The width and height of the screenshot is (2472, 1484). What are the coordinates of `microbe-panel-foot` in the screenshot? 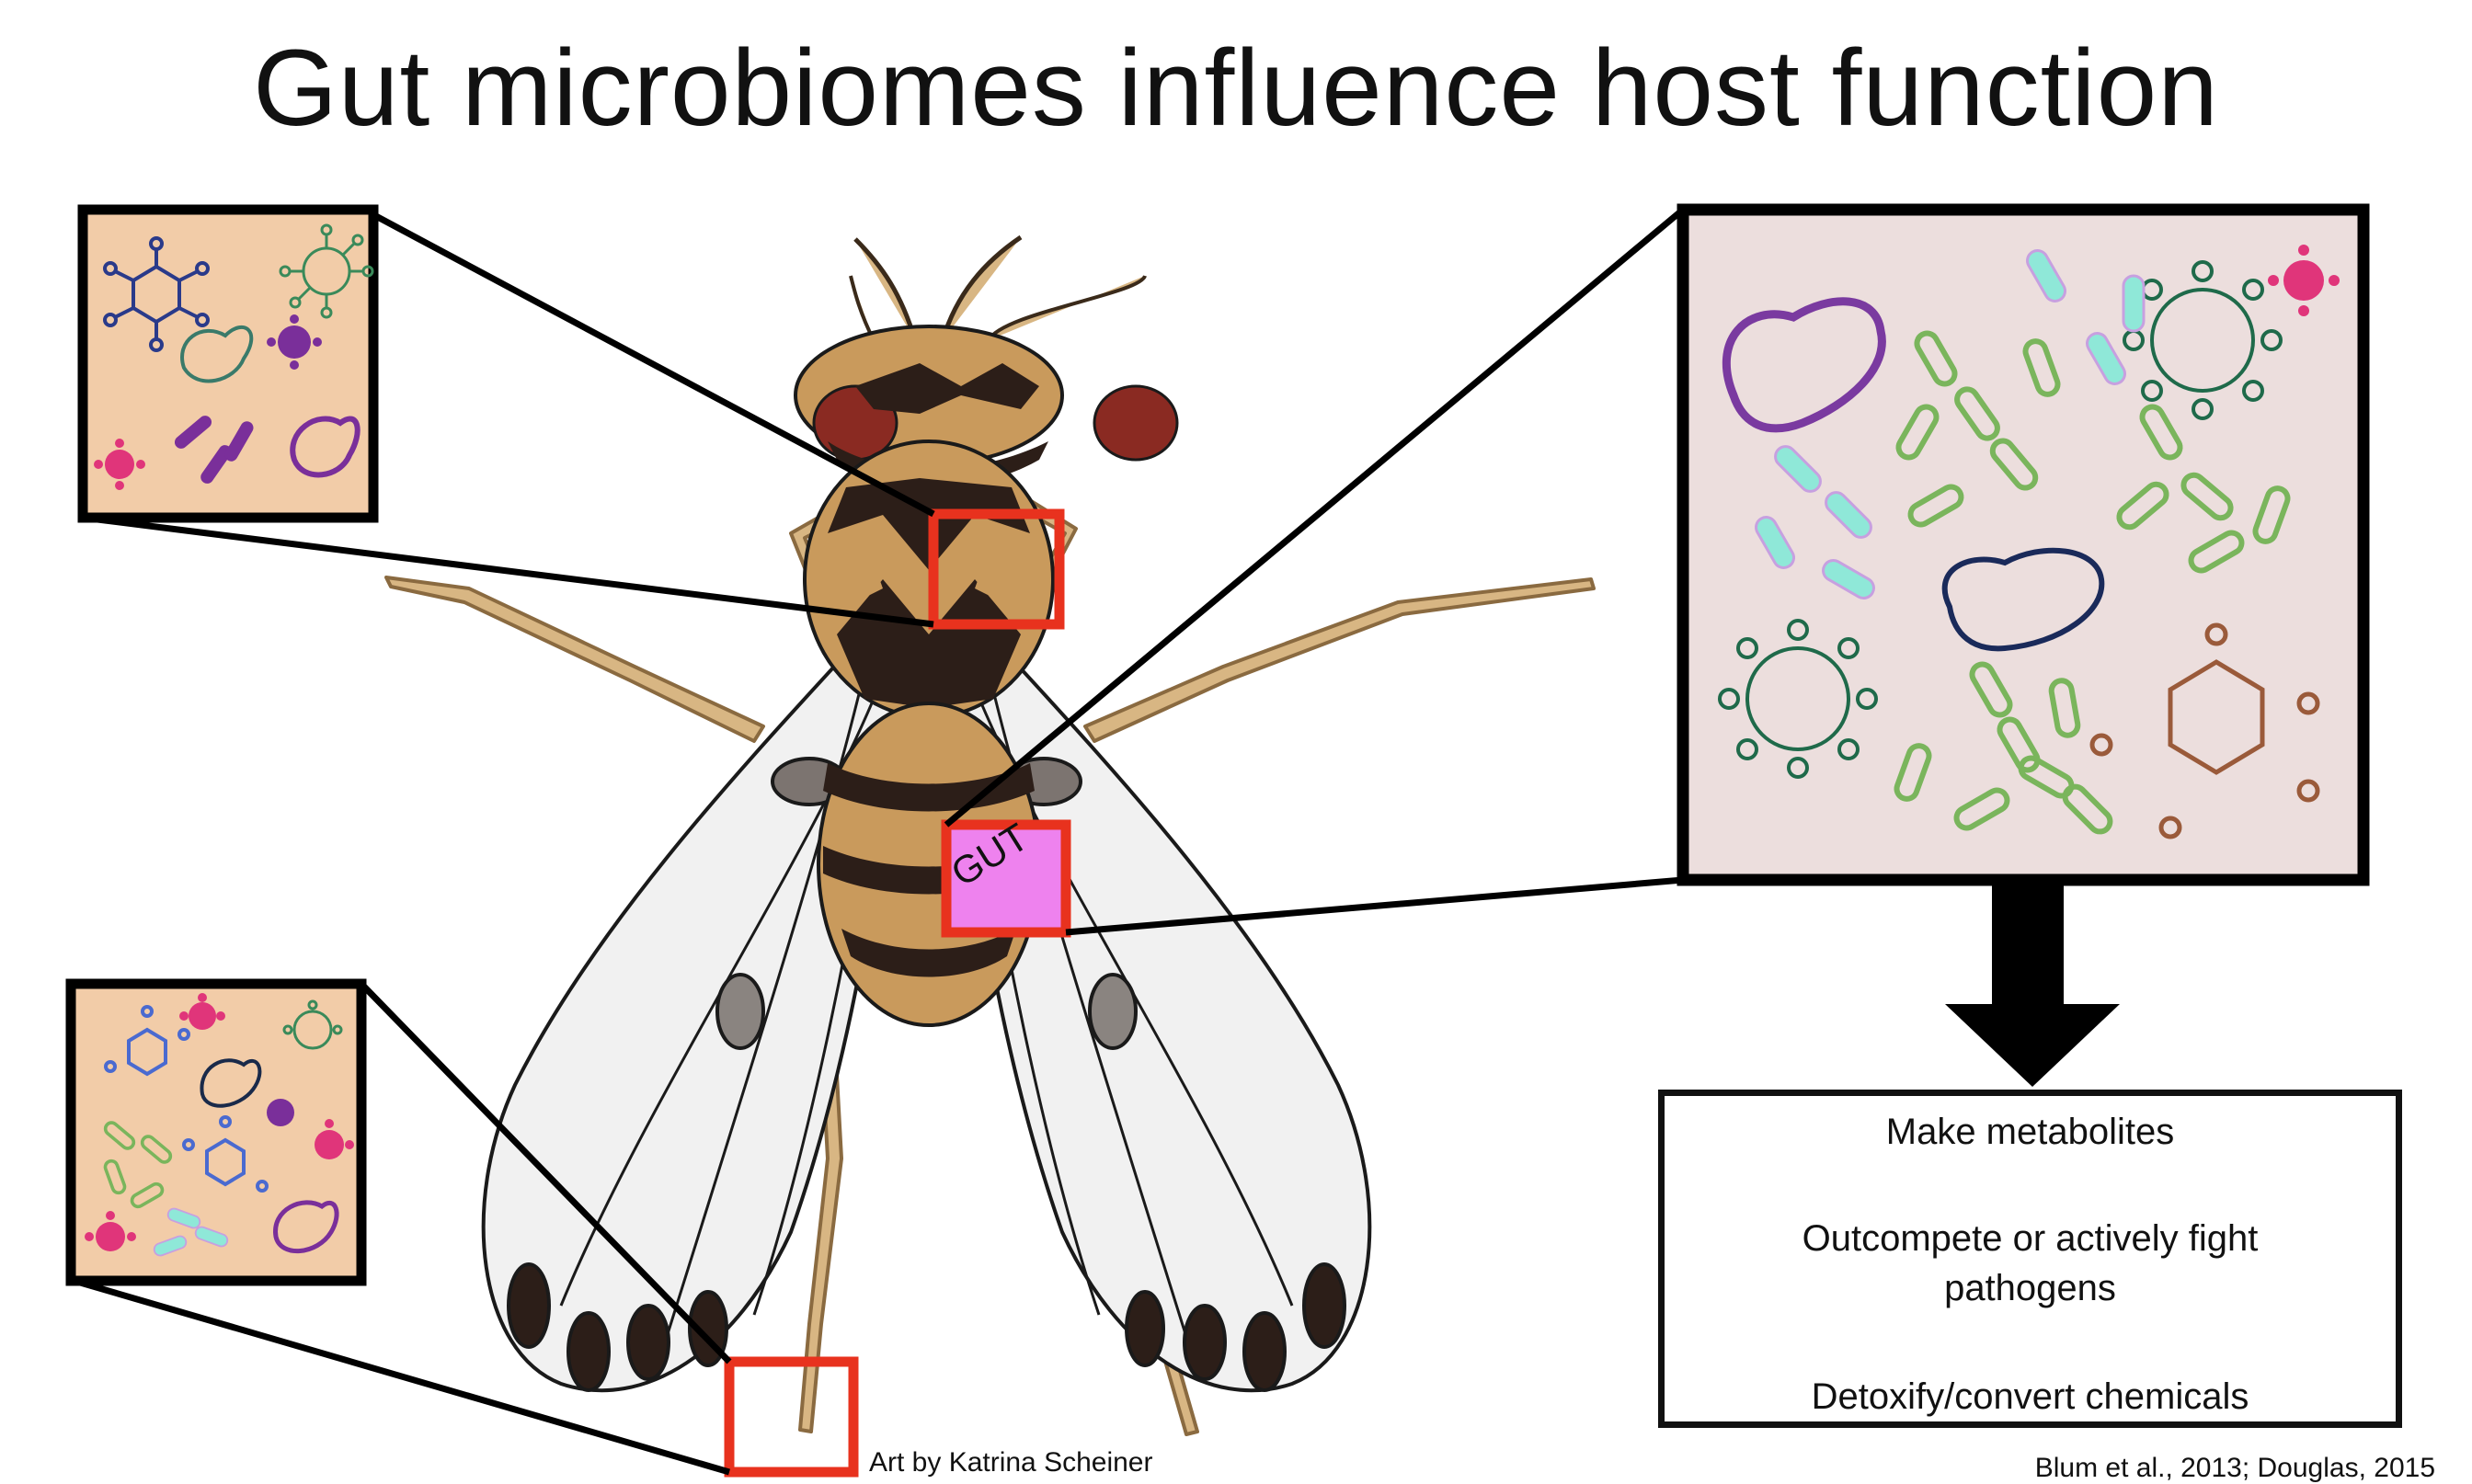 It's located at (216, 1132).